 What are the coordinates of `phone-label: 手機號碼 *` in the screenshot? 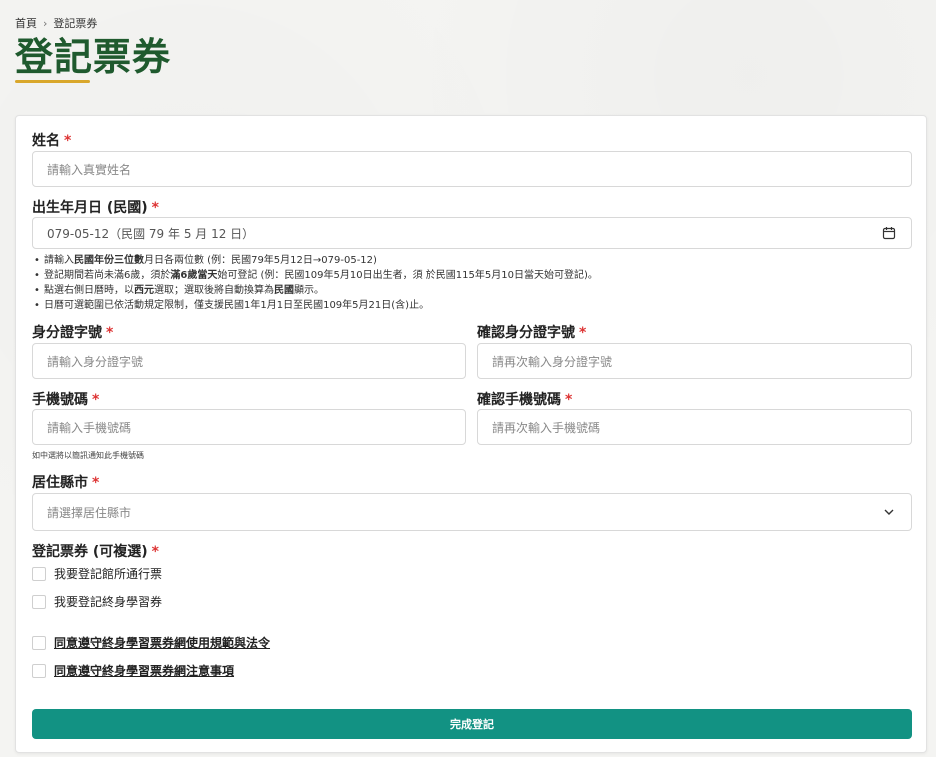 It's located at (65, 399).